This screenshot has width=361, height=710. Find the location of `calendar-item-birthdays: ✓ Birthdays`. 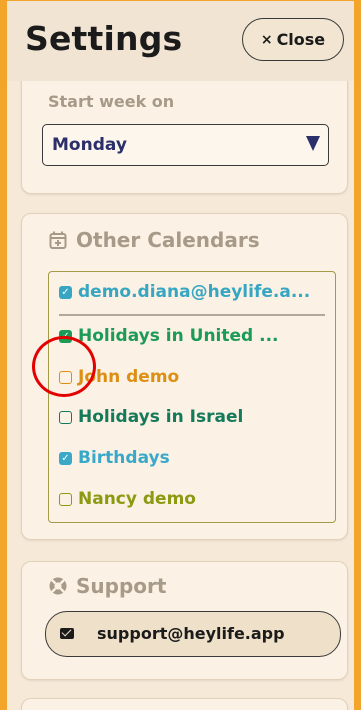

calendar-item-birthdays: ✓ Birthdays is located at coordinates (114, 458).